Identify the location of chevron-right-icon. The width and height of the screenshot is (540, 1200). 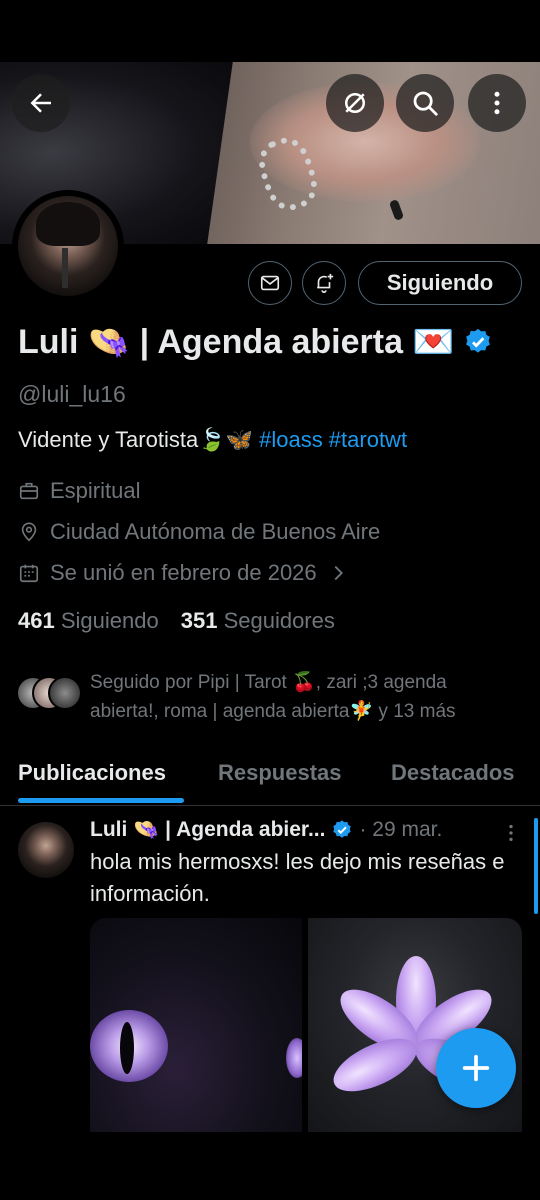
(338, 573).